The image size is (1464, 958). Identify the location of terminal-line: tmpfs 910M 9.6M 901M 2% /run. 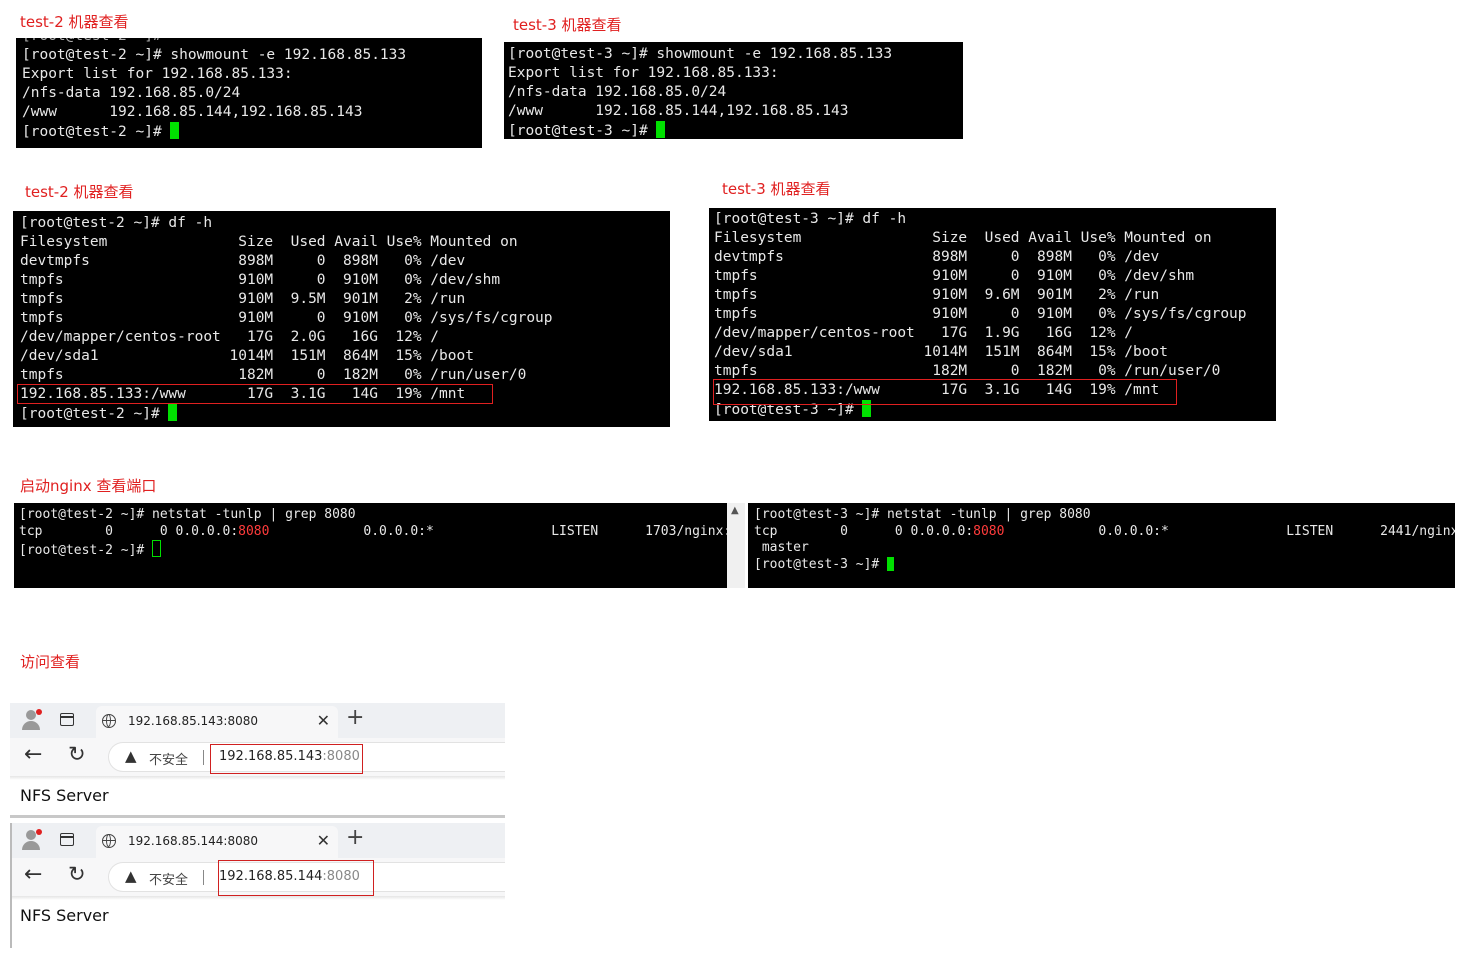
(937, 295).